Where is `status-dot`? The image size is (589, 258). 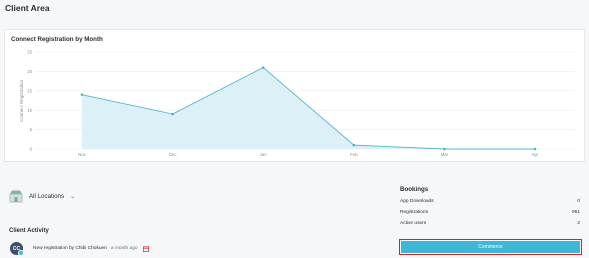
status-dot is located at coordinates (21, 253).